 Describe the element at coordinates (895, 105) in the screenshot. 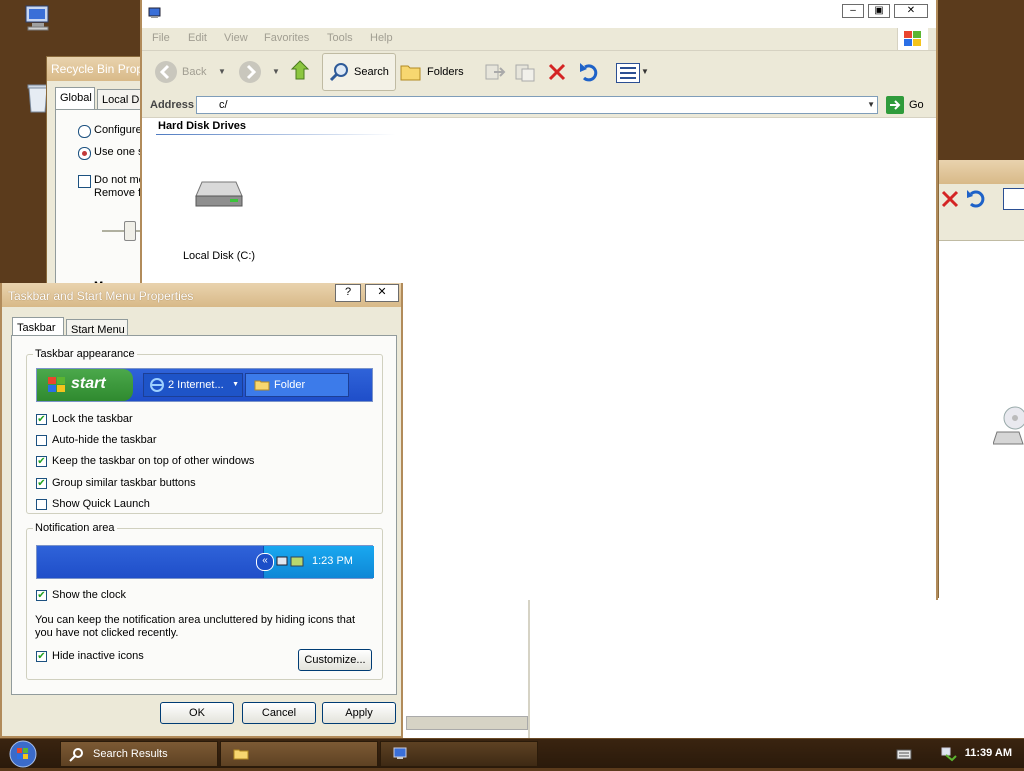

I see `go-arrow-icon` at that location.